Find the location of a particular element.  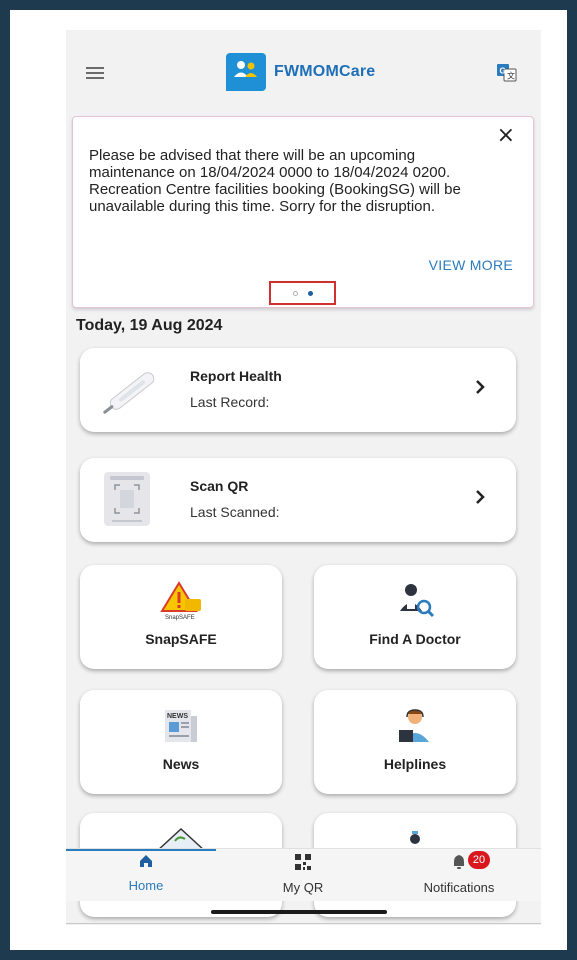

news-icon-caption: NEWS is located at coordinates (177, 716).